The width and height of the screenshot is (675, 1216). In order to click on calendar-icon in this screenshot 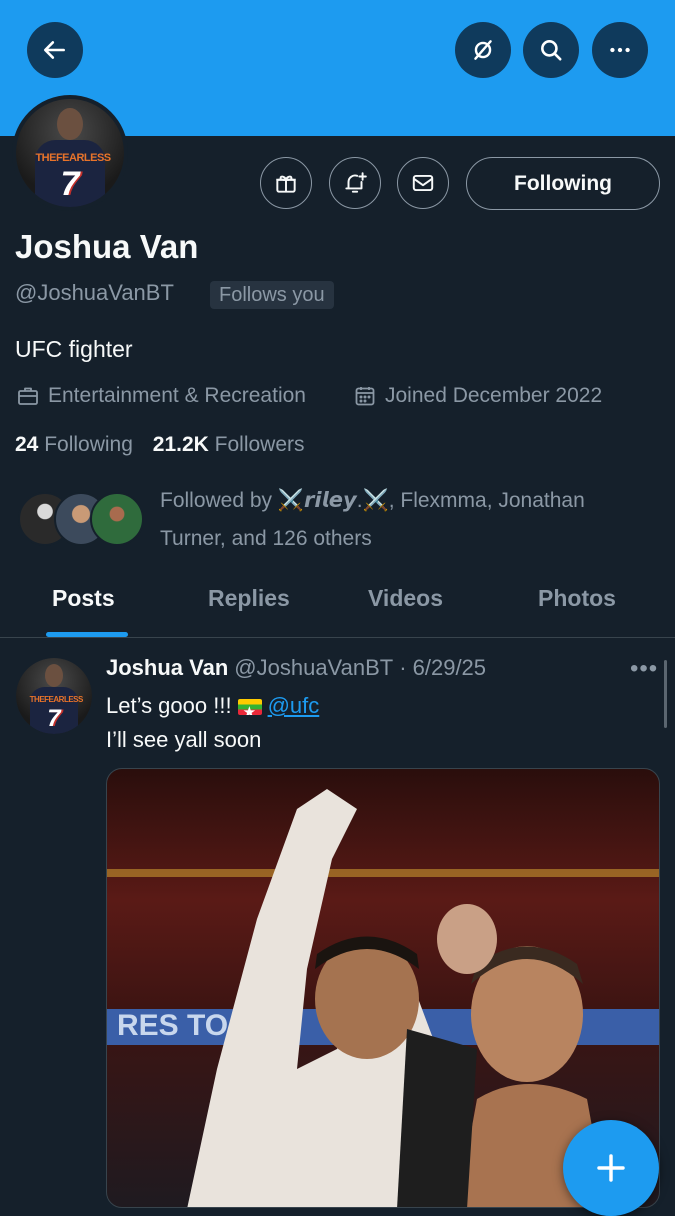, I will do `click(365, 396)`.